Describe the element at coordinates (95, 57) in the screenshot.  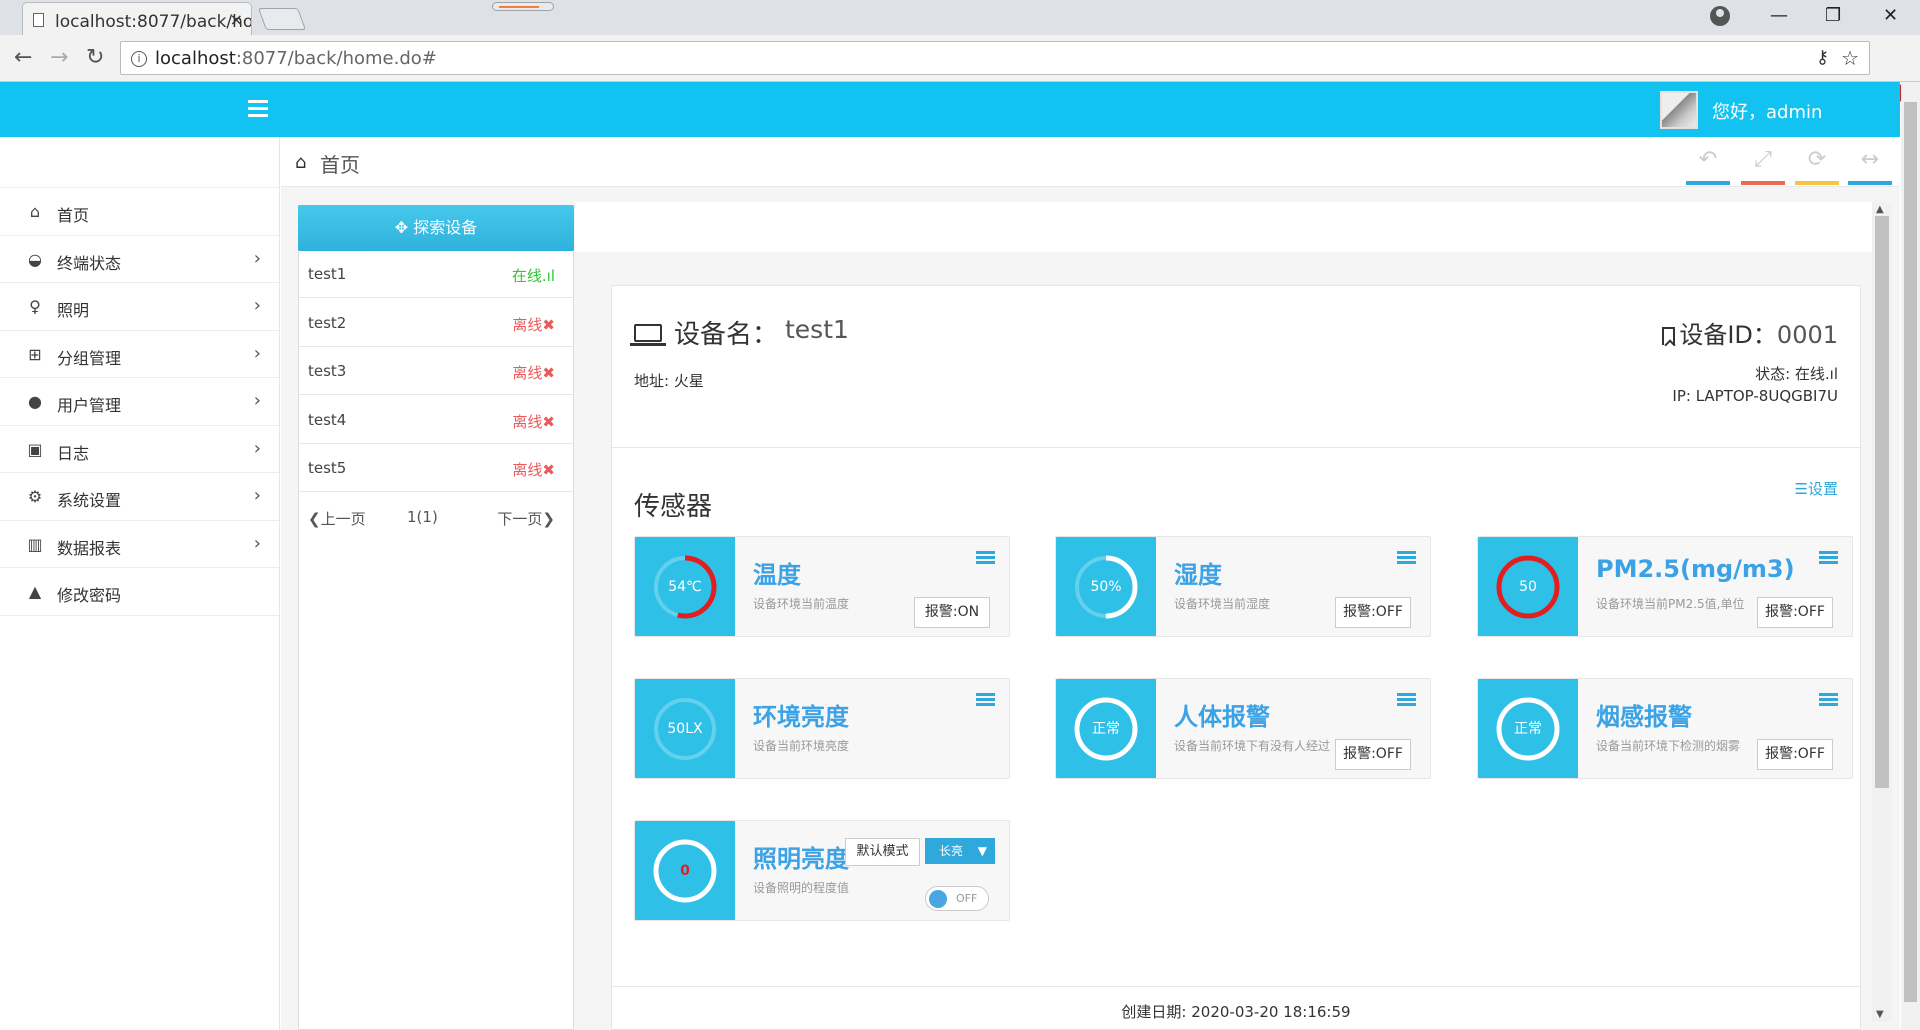
I see `reload-icon: ↻` at that location.